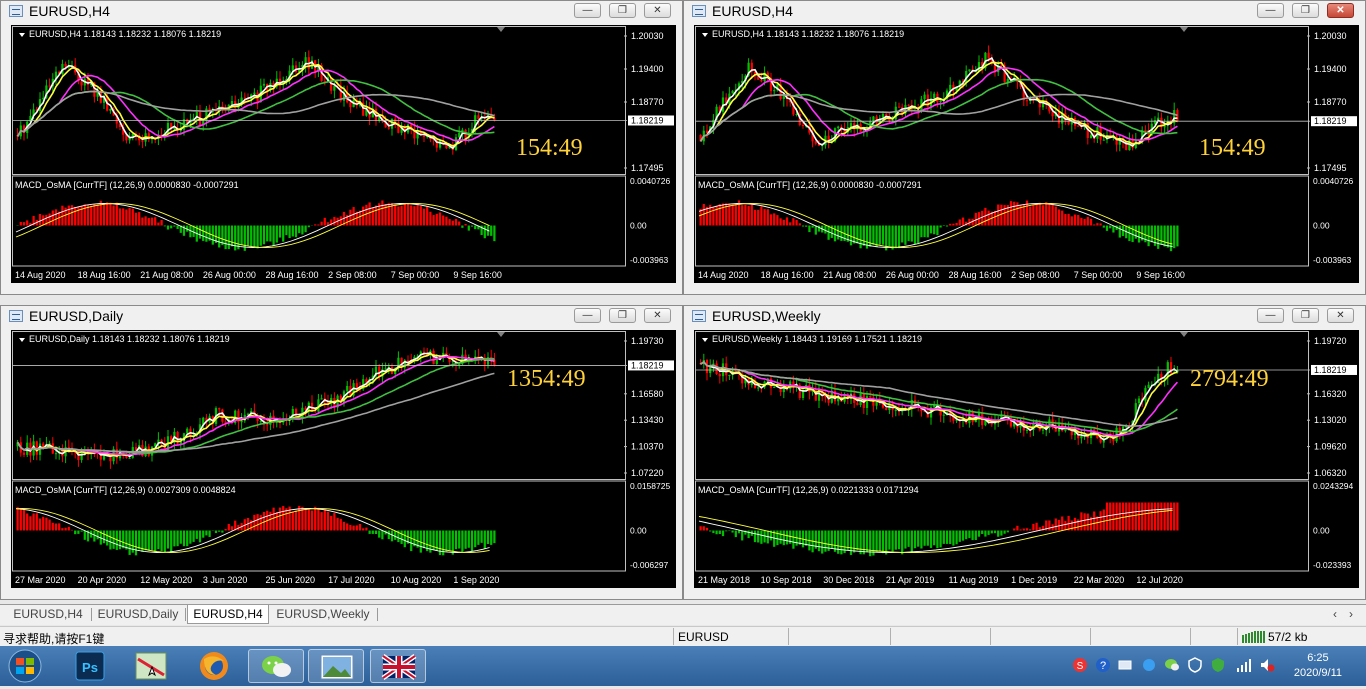 The width and height of the screenshot is (1366, 689). Describe the element at coordinates (1103, 665) in the screenshot. I see `help-icon: ?` at that location.